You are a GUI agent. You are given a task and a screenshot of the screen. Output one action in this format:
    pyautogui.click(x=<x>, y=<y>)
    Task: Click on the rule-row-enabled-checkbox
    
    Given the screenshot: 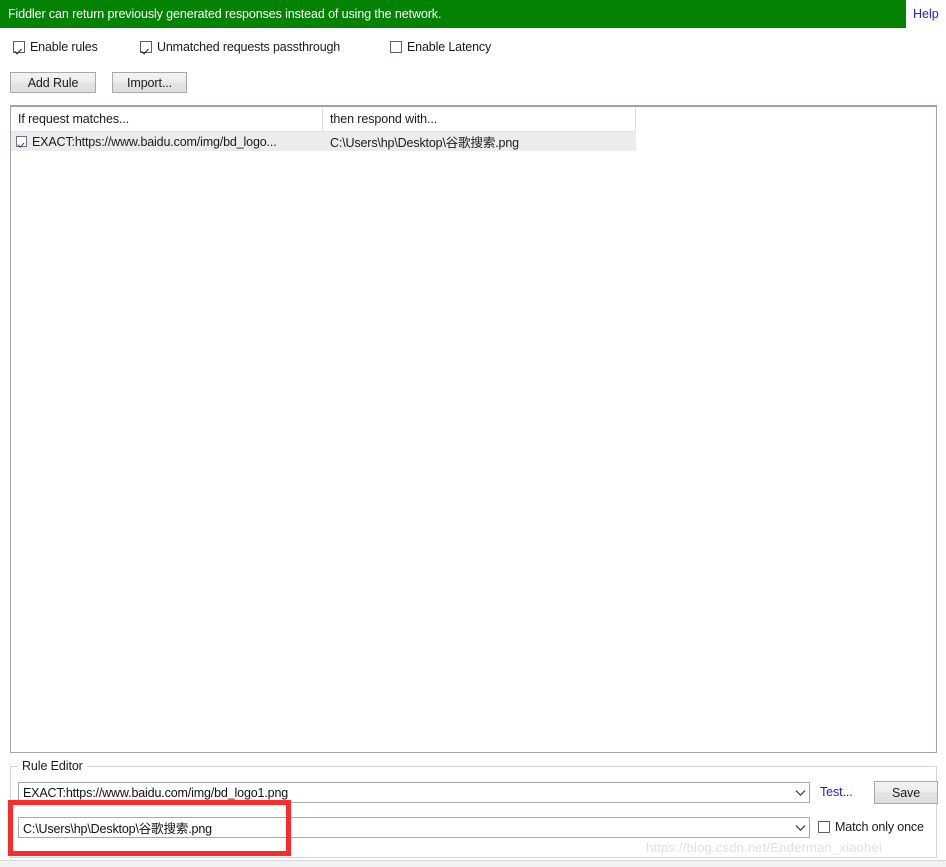 What is the action you would take?
    pyautogui.click(x=21, y=141)
    